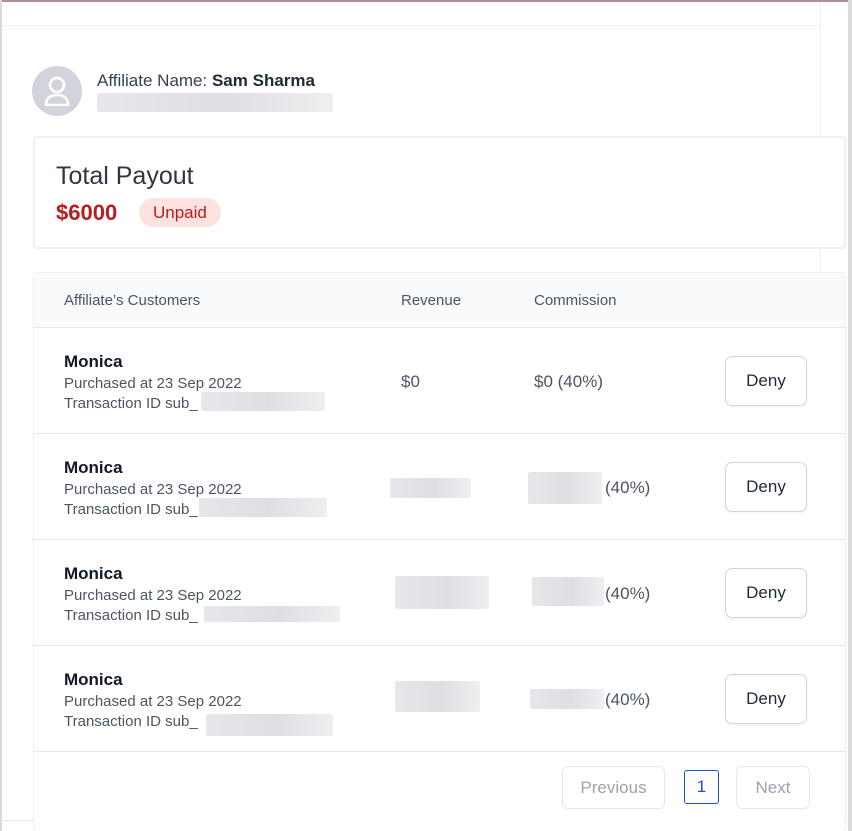  What do you see at coordinates (701, 787) in the screenshot?
I see `page-number-button: 1` at bounding box center [701, 787].